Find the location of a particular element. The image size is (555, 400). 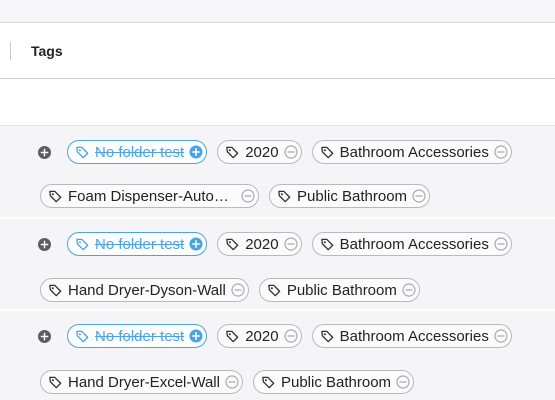

top-bar is located at coordinates (277, 11).